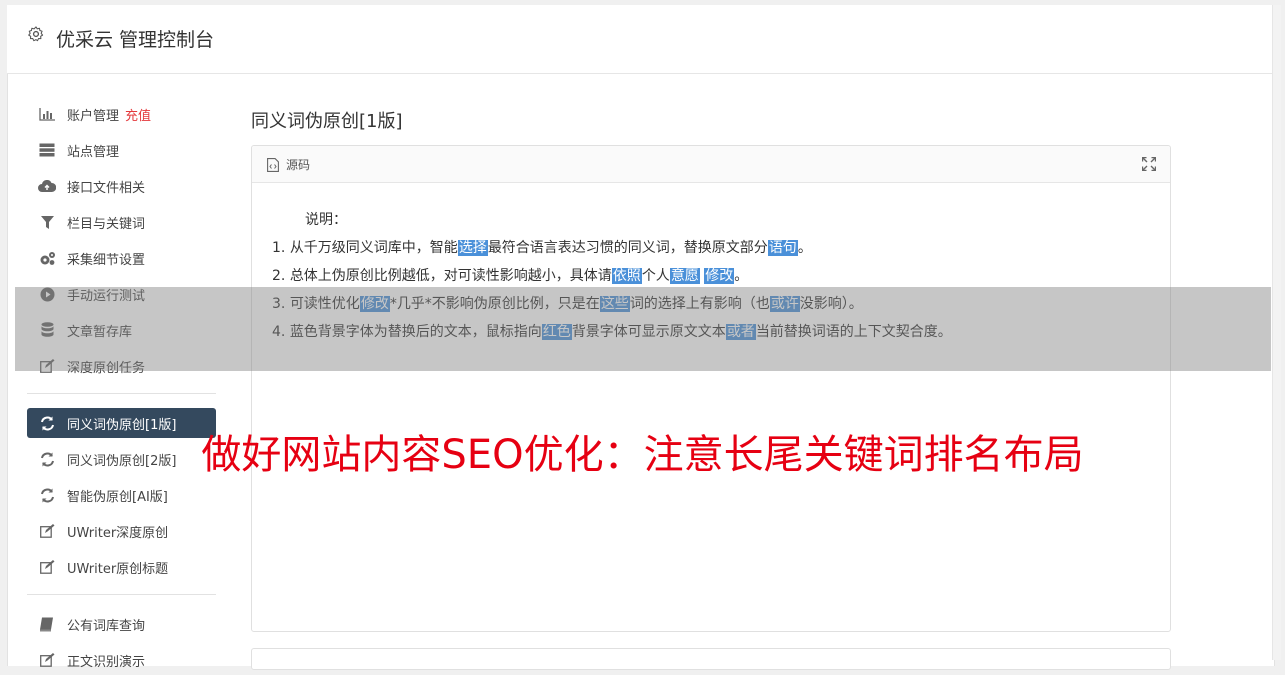 The width and height of the screenshot is (1285, 675). What do you see at coordinates (1276, 332) in the screenshot?
I see `scrollbar` at bounding box center [1276, 332].